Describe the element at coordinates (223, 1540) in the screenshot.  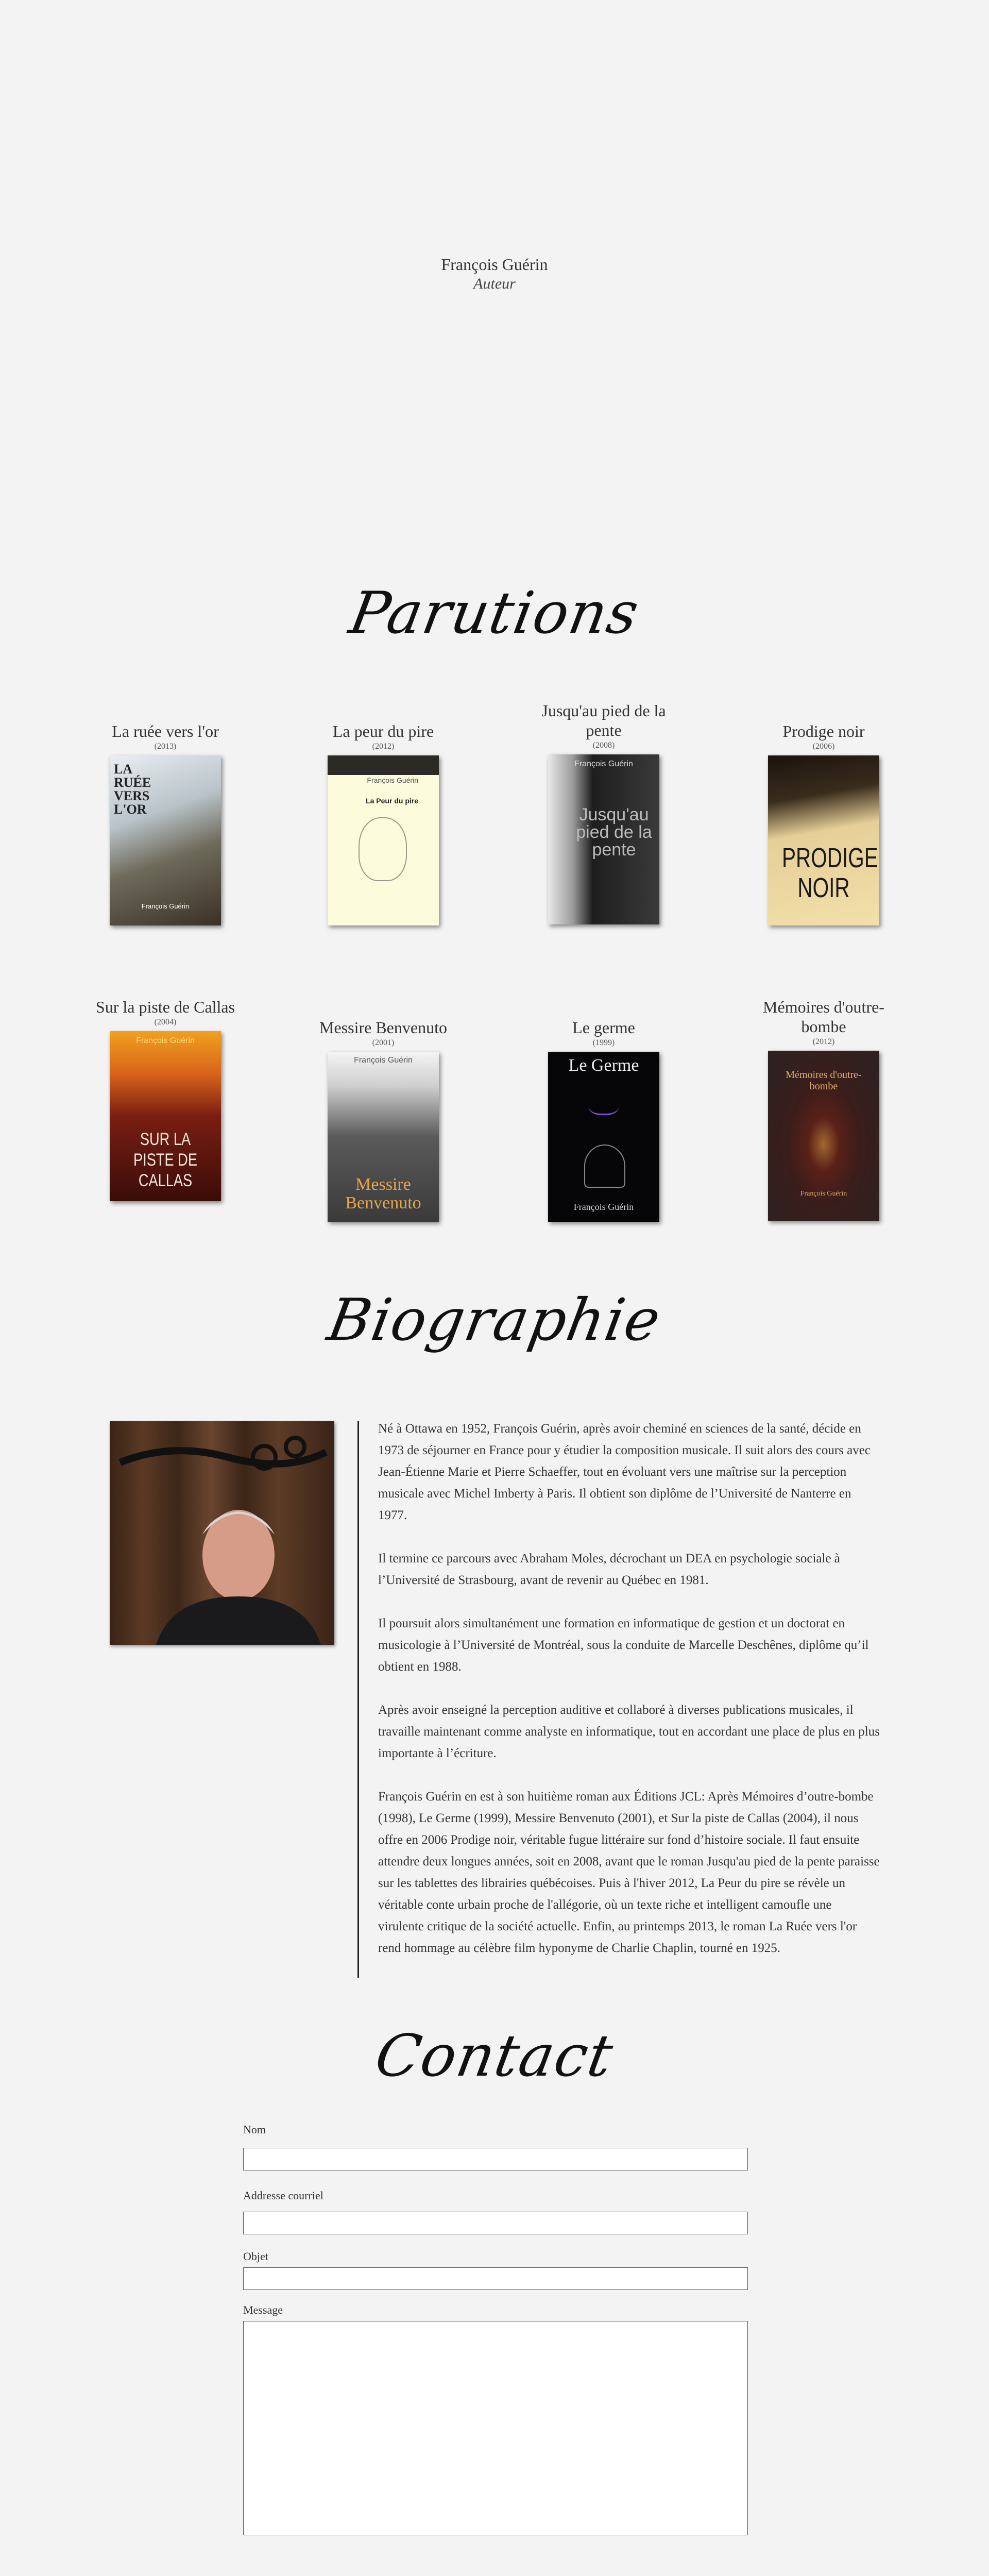
I see `author-portrait-illustration` at that location.